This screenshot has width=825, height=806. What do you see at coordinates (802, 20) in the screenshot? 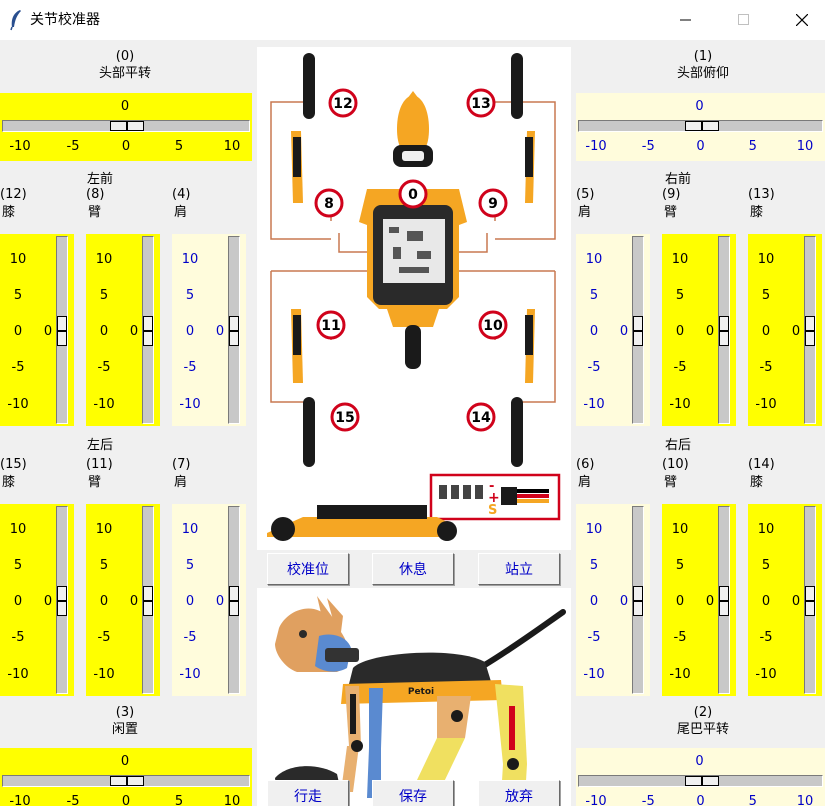
I see `close-icon` at bounding box center [802, 20].